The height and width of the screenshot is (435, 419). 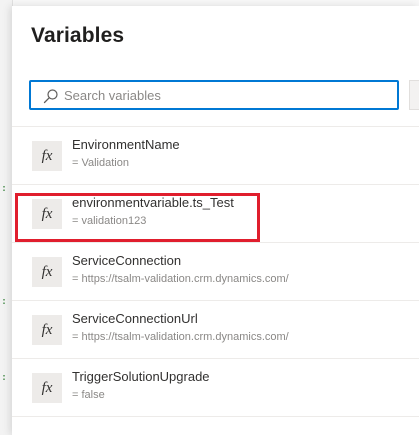 I want to click on variable-name: ServiceConnection, so click(x=127, y=260).